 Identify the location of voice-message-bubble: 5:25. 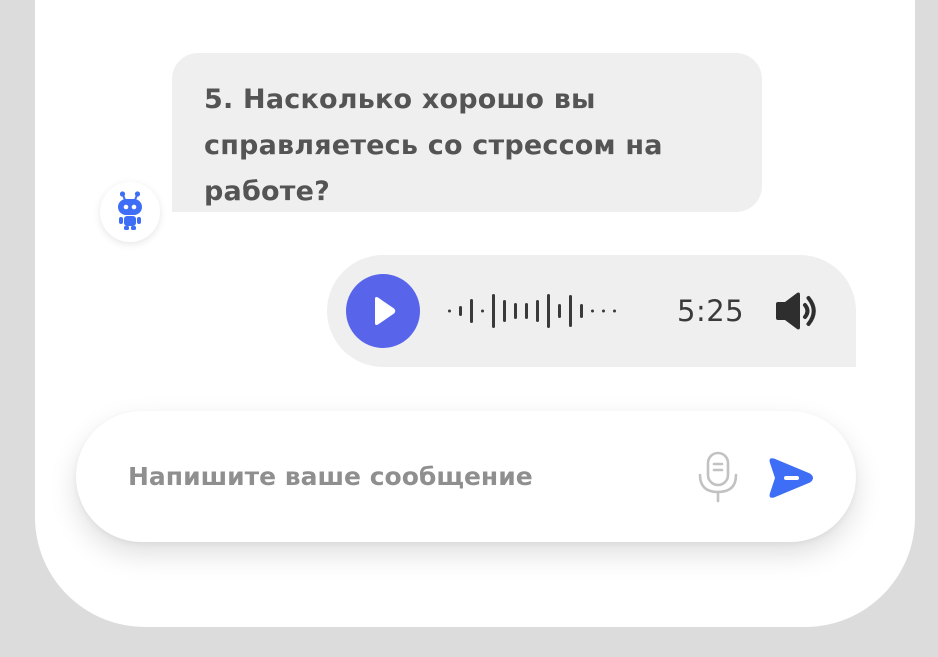
(591, 311).